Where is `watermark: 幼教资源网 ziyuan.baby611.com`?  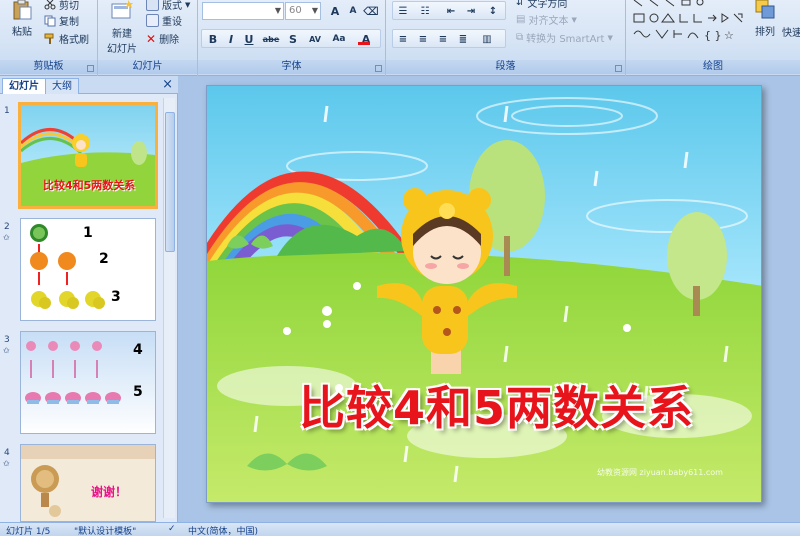 watermark: 幼教资源网 ziyuan.baby611.com is located at coordinates (660, 472).